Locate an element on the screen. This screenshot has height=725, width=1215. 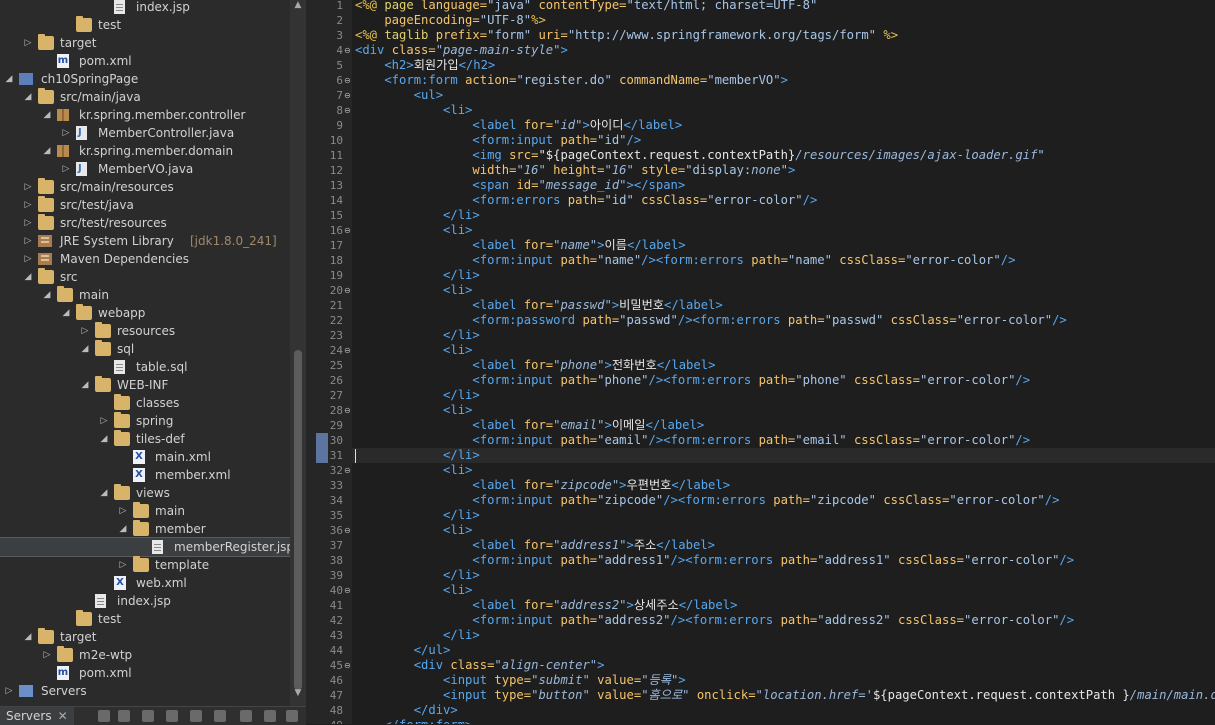
scroll-down-arrow-icon: ▼ is located at coordinates (298, 695).